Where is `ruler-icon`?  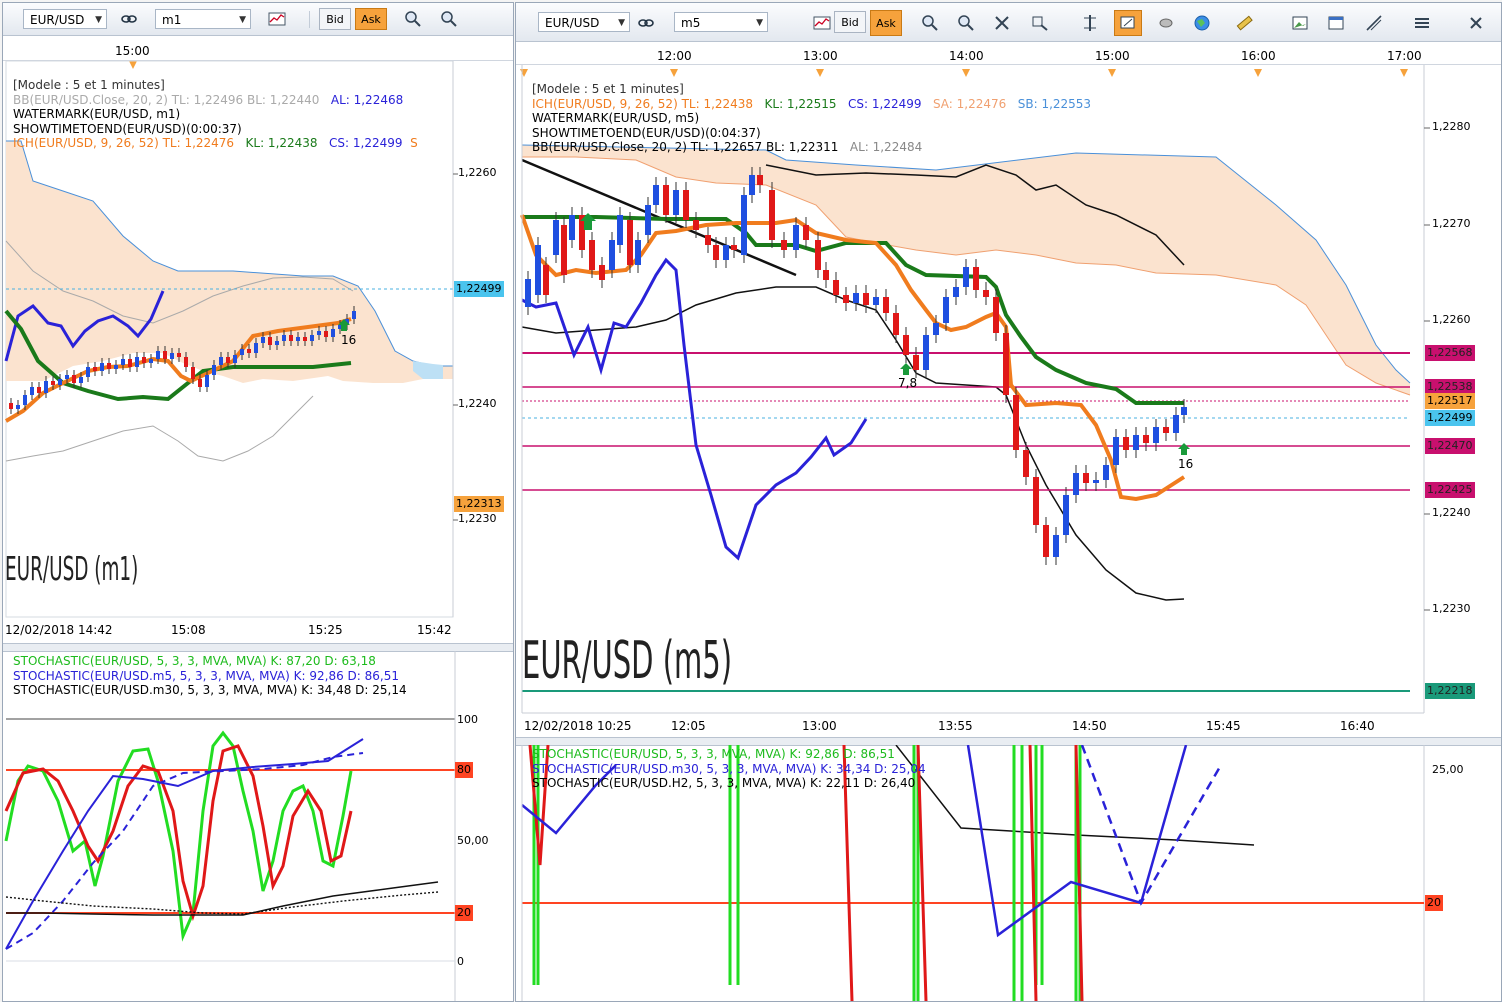
ruler-icon is located at coordinates (1244, 23).